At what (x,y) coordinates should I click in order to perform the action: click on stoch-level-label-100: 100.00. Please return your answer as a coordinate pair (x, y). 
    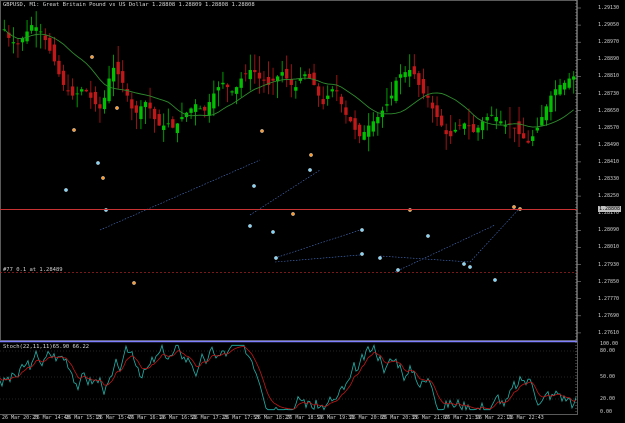
    Looking at the image, I should click on (609, 344).